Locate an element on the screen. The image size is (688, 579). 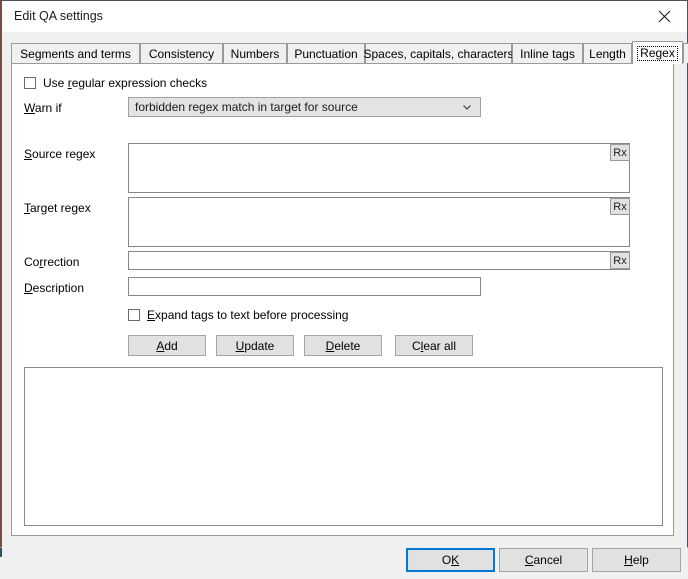
tab-label: Spaces, capitals, characters is located at coordinates (438, 53).